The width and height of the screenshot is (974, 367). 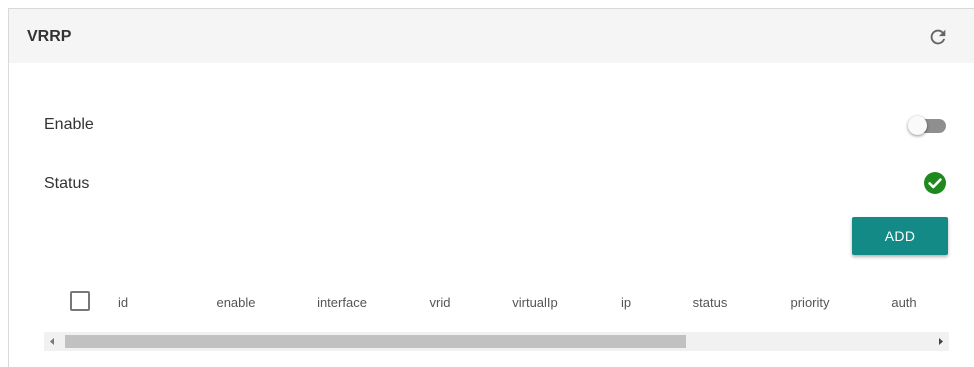 I want to click on column-header-auth: auth, so click(x=903, y=302).